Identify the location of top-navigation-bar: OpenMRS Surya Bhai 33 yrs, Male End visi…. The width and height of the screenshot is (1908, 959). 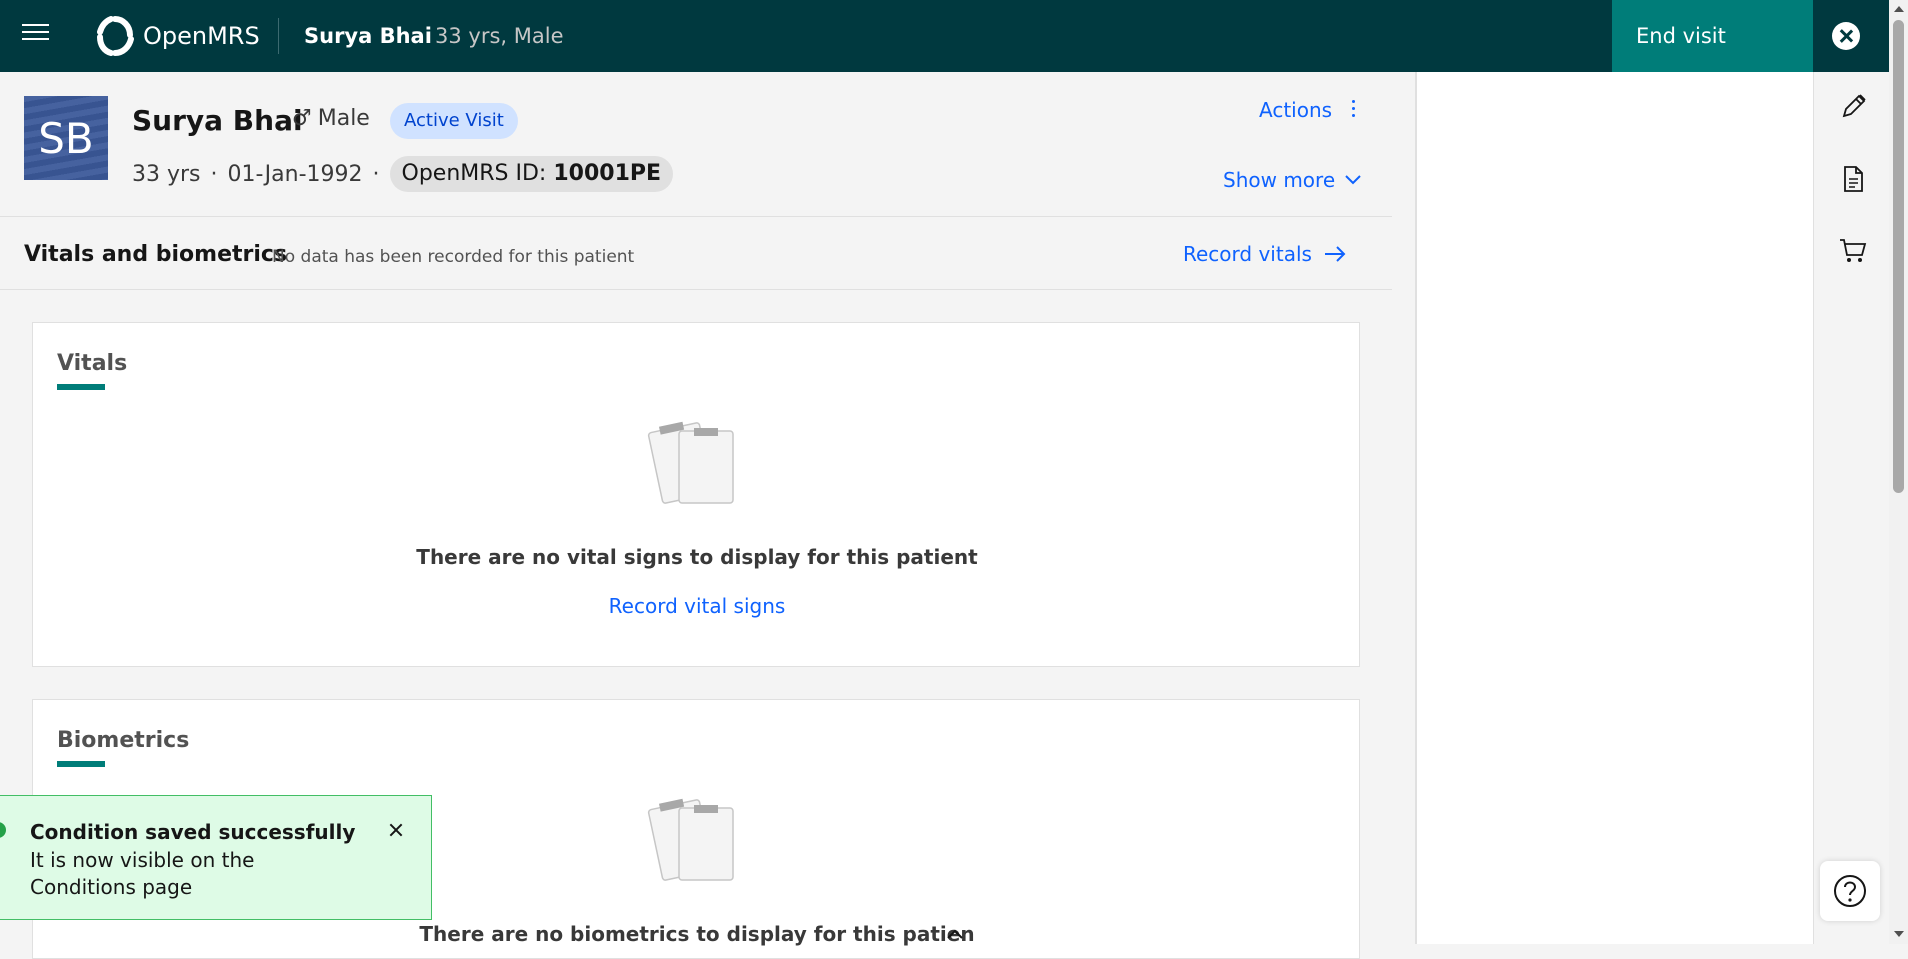
(954, 36).